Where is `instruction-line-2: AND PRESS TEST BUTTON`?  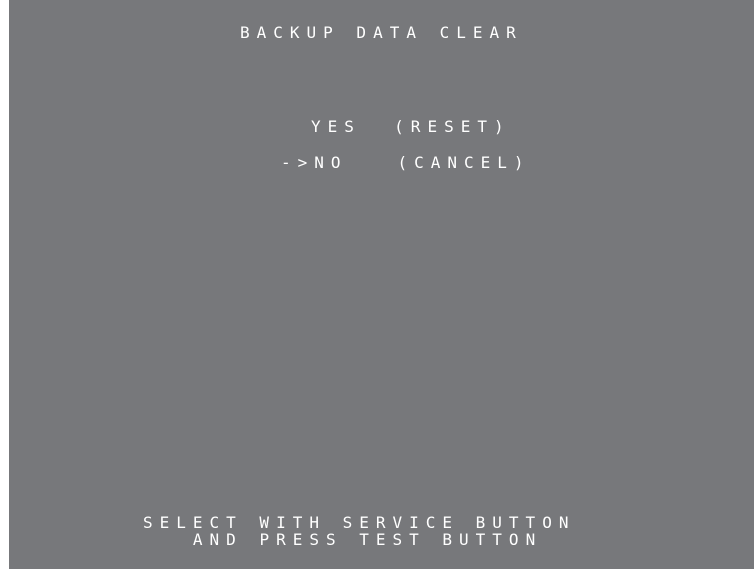 instruction-line-2: AND PRESS TEST BUTTON is located at coordinates (342, 540).